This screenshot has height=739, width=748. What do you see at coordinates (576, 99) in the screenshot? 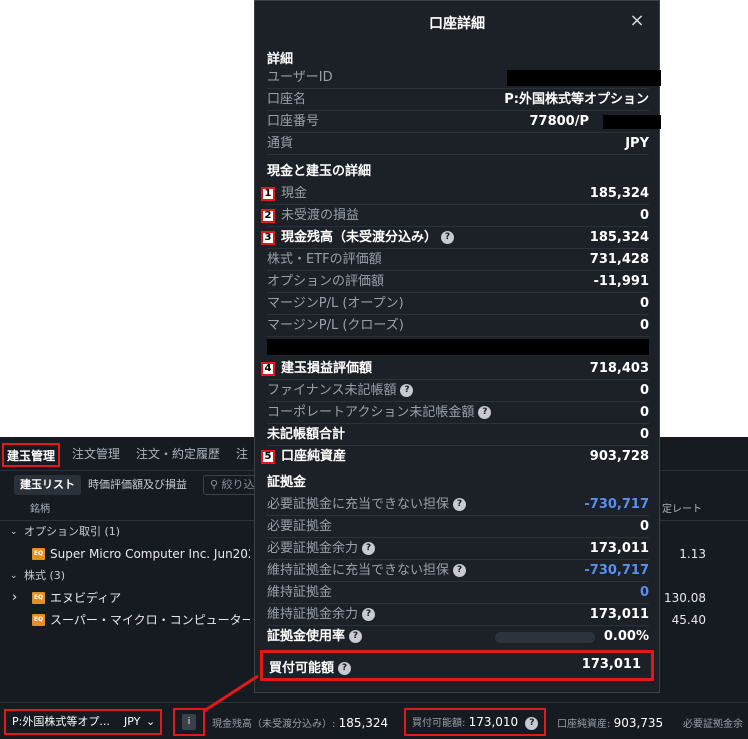
I see `row-value: P:外国株式等オプション` at bounding box center [576, 99].